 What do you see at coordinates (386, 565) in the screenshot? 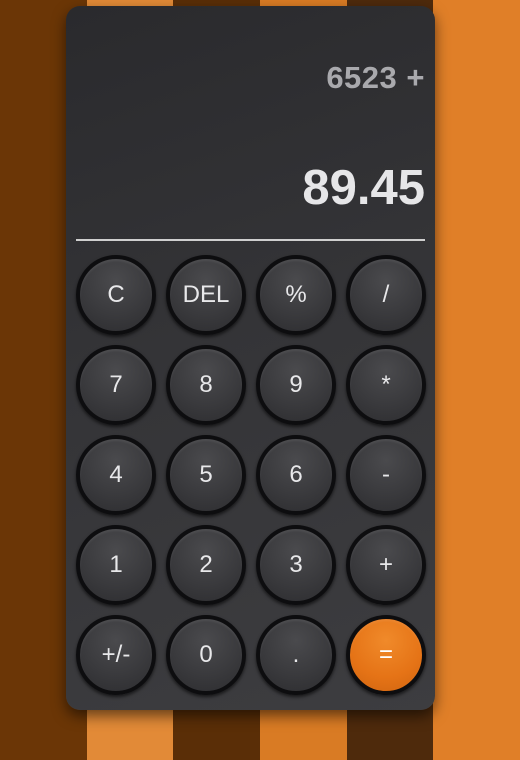
I see `add-button: +` at bounding box center [386, 565].